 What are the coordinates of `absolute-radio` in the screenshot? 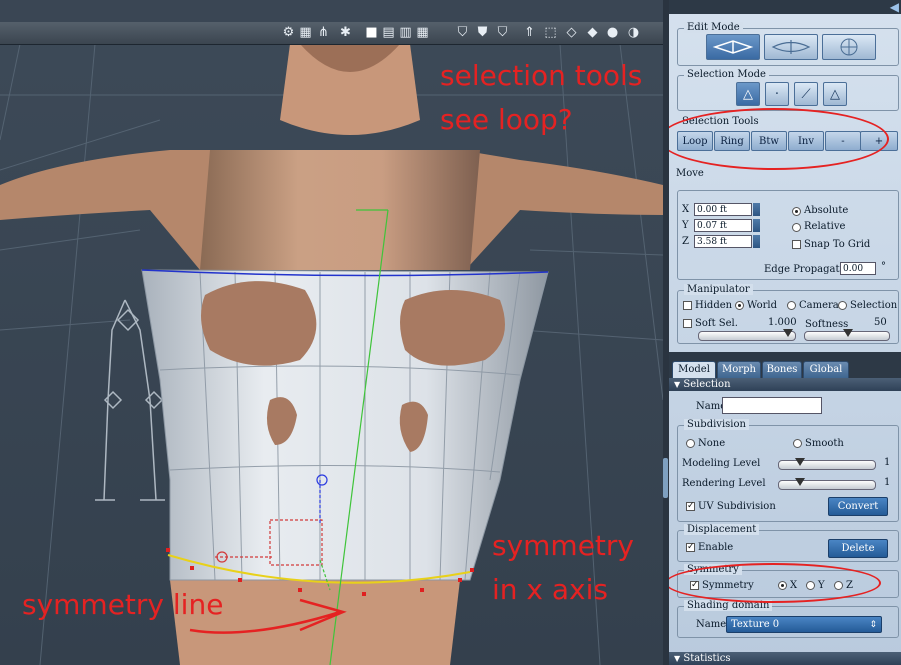 It's located at (796, 211).